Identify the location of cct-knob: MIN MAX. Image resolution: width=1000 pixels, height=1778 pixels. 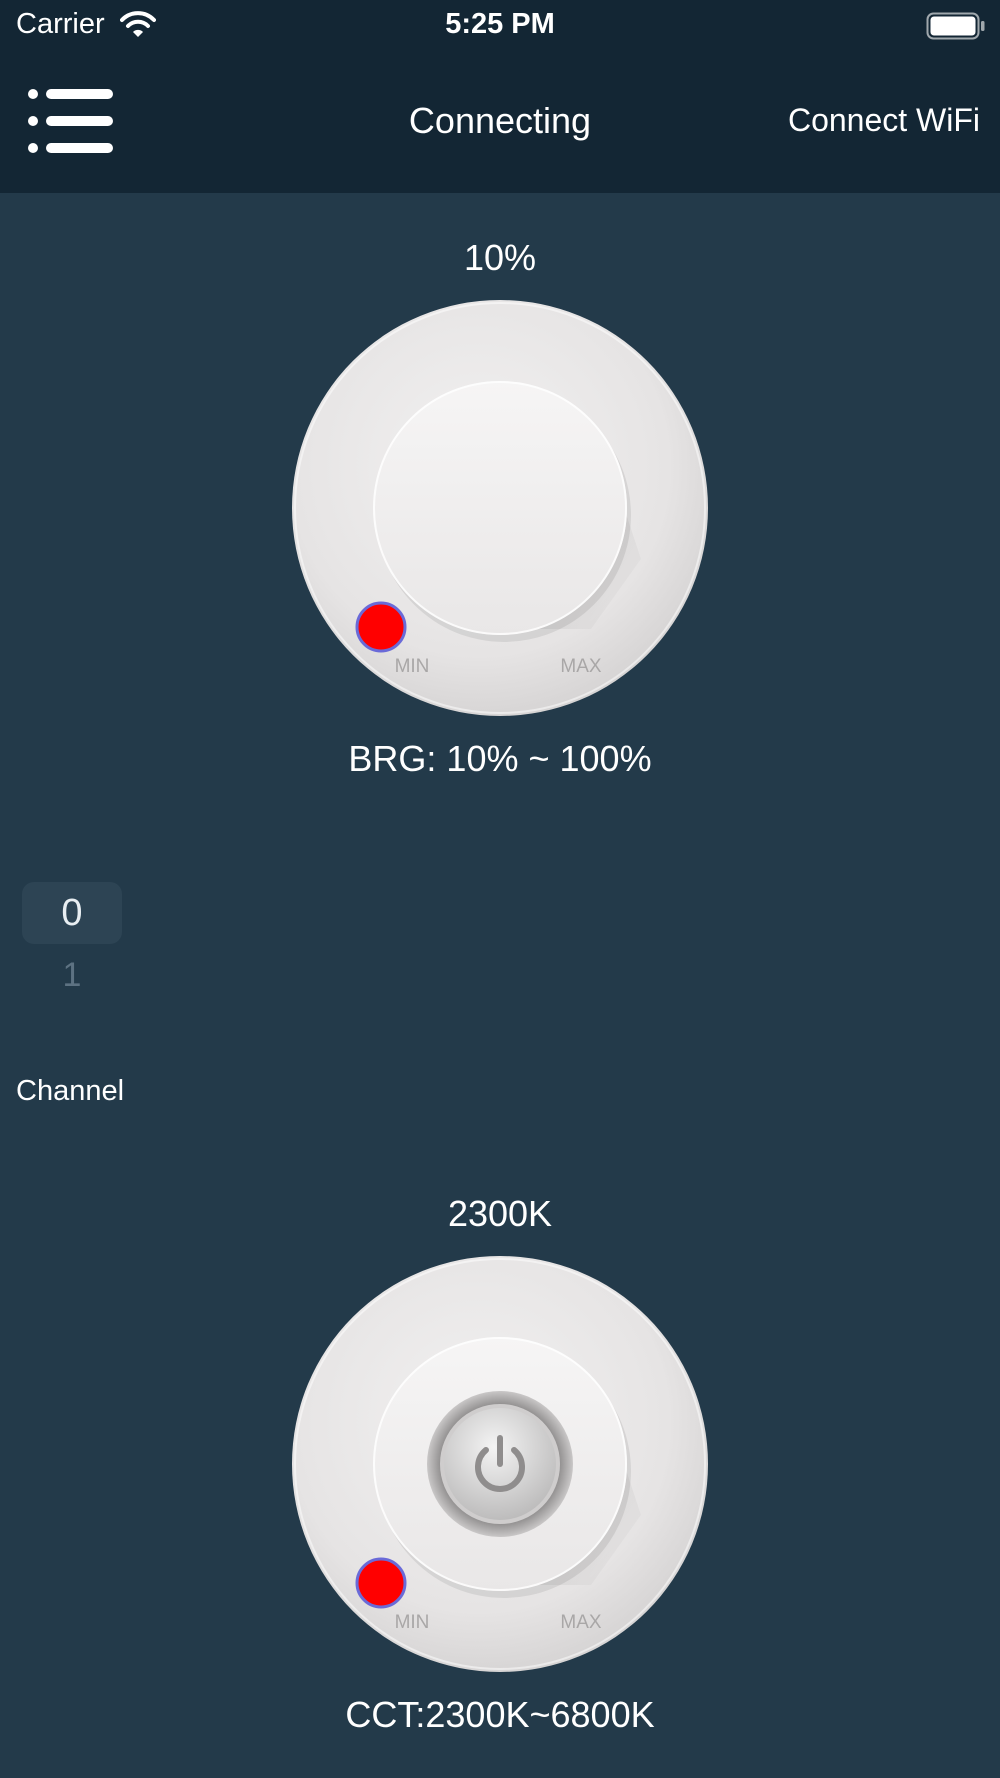
(500, 1464).